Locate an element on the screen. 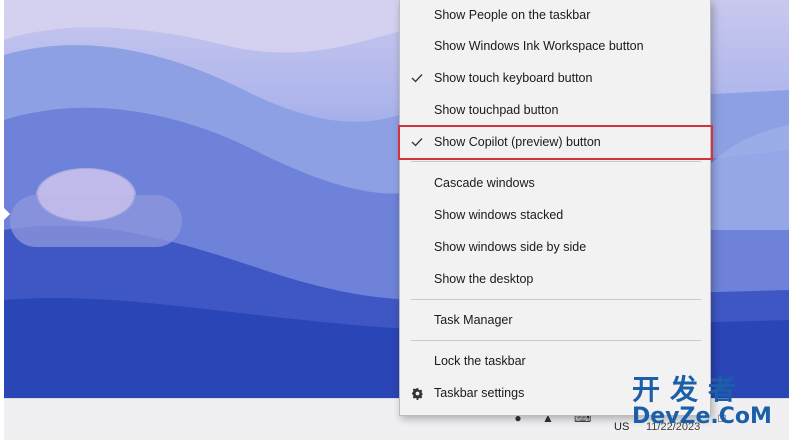  menu-item-label: Show touchpad button is located at coordinates (496, 110).